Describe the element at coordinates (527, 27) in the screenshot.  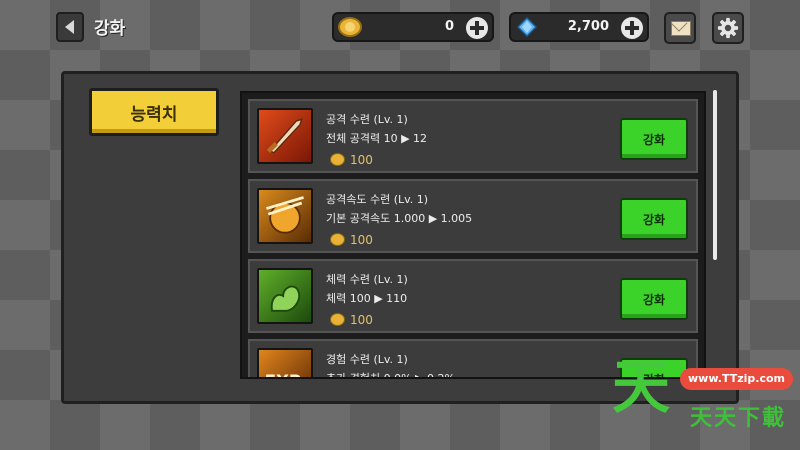
I see `gem-icon` at that location.